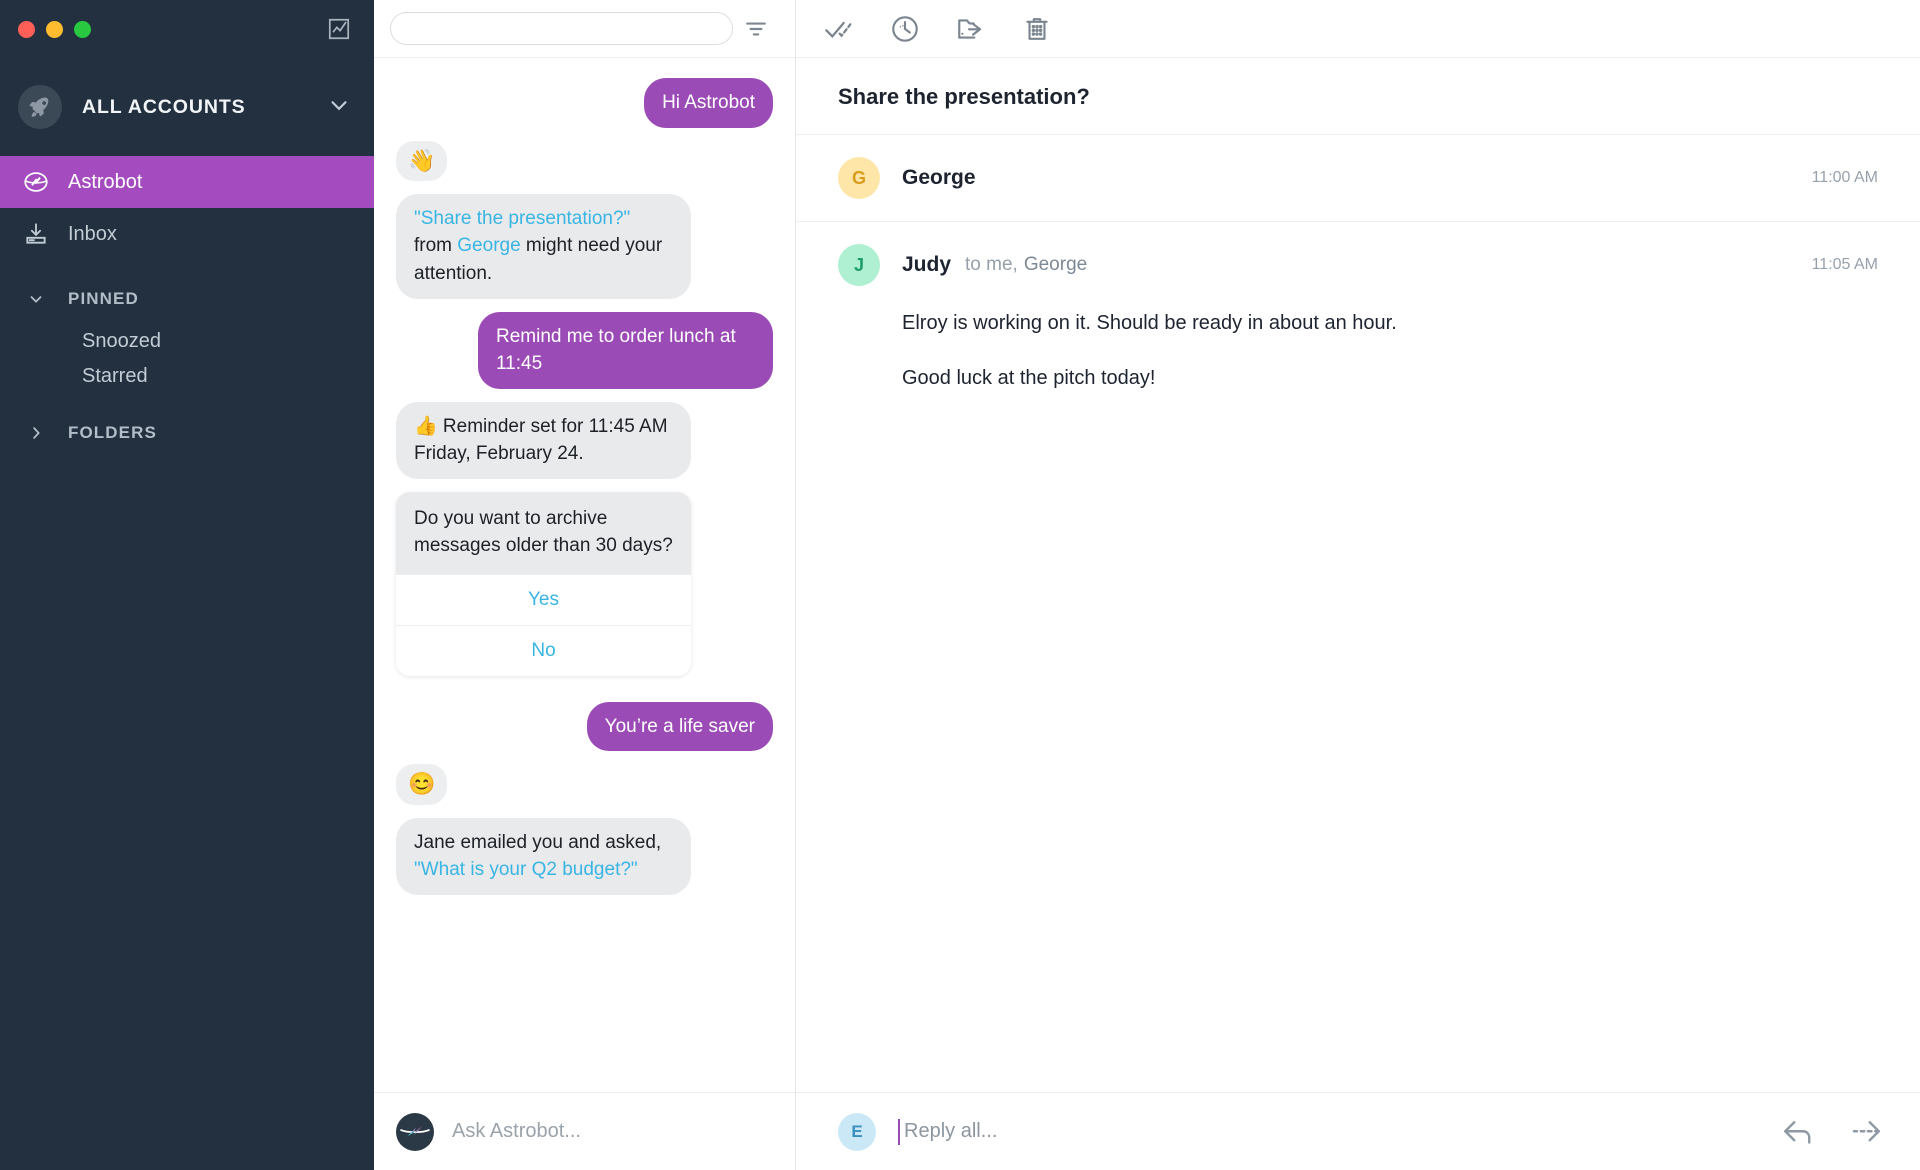 The image size is (1920, 1170). Describe the element at coordinates (103, 298) in the screenshot. I see `section-title: PINNED` at that location.